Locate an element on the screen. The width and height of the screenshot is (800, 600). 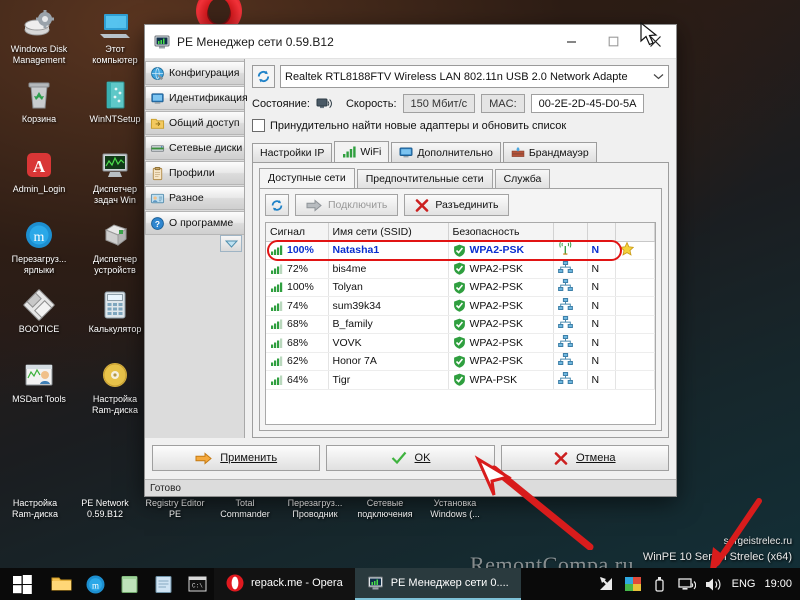
speed-label: Скорость: is located at coordinates (371, 103).